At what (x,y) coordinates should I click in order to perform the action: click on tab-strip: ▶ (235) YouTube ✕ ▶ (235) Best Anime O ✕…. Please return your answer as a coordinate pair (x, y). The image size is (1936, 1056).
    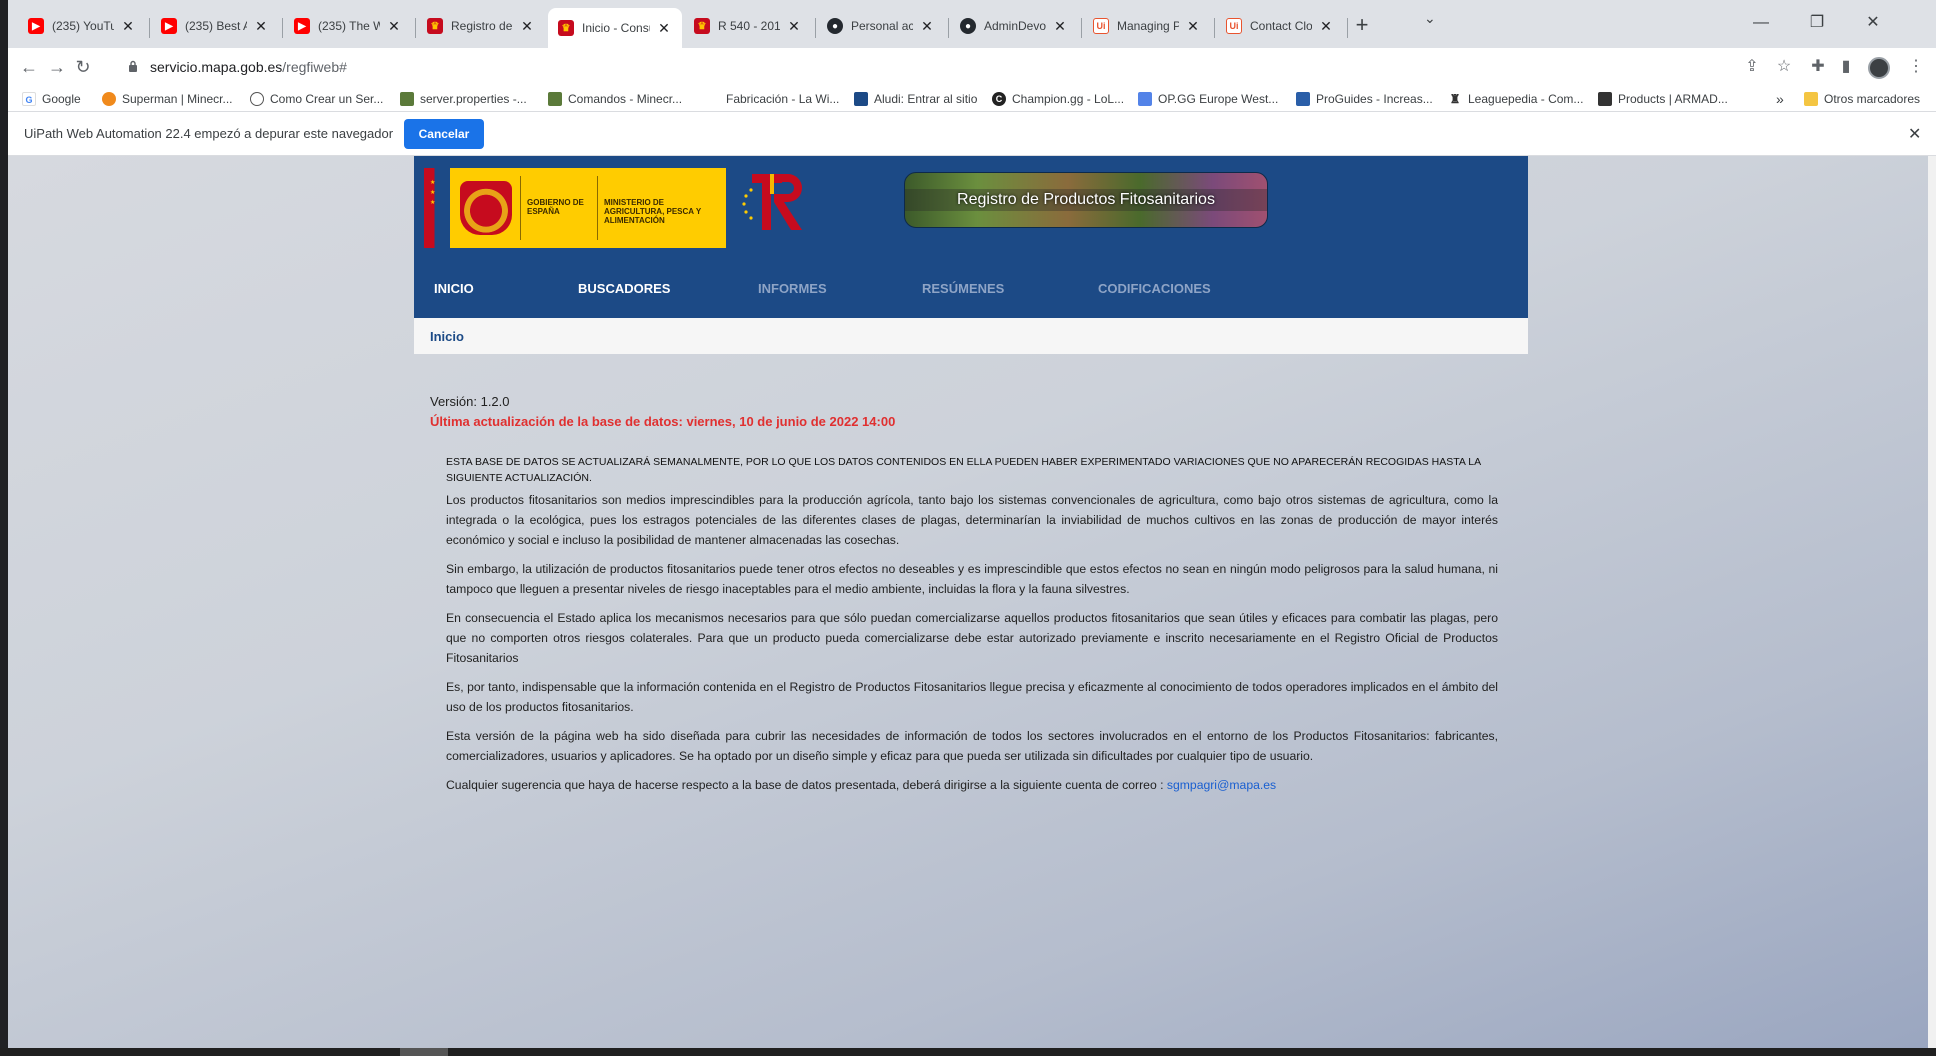
    Looking at the image, I should click on (972, 24).